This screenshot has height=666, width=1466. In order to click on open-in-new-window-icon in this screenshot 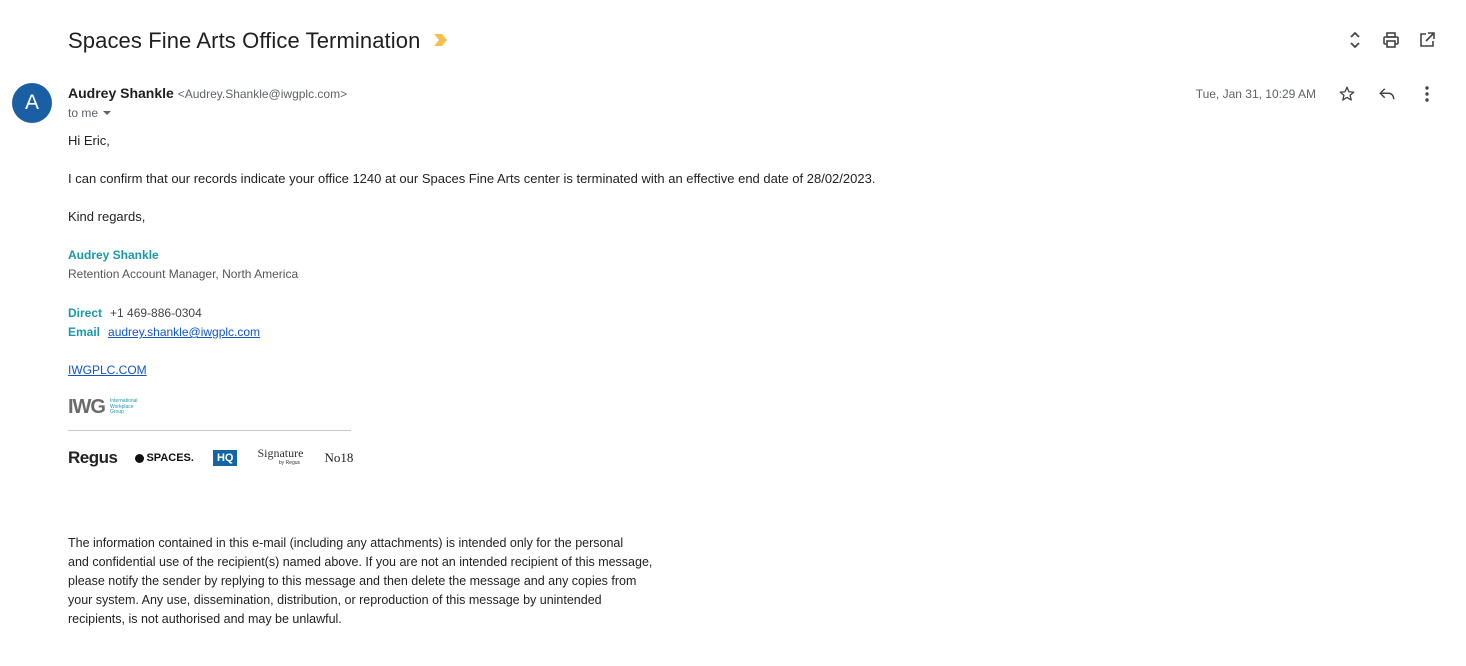, I will do `click(1427, 40)`.